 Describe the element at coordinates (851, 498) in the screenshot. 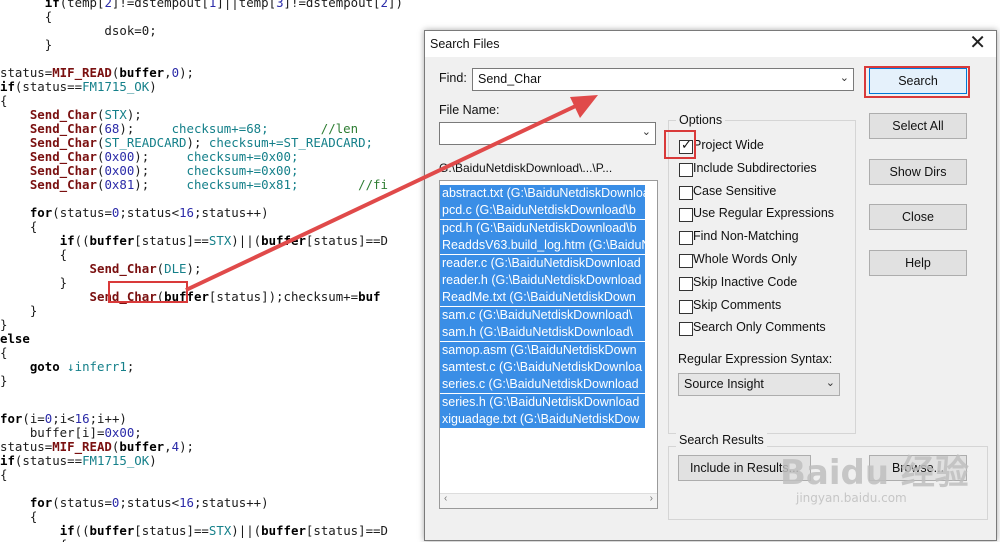

I see `watermark-url: jingyan.baidu.com` at that location.